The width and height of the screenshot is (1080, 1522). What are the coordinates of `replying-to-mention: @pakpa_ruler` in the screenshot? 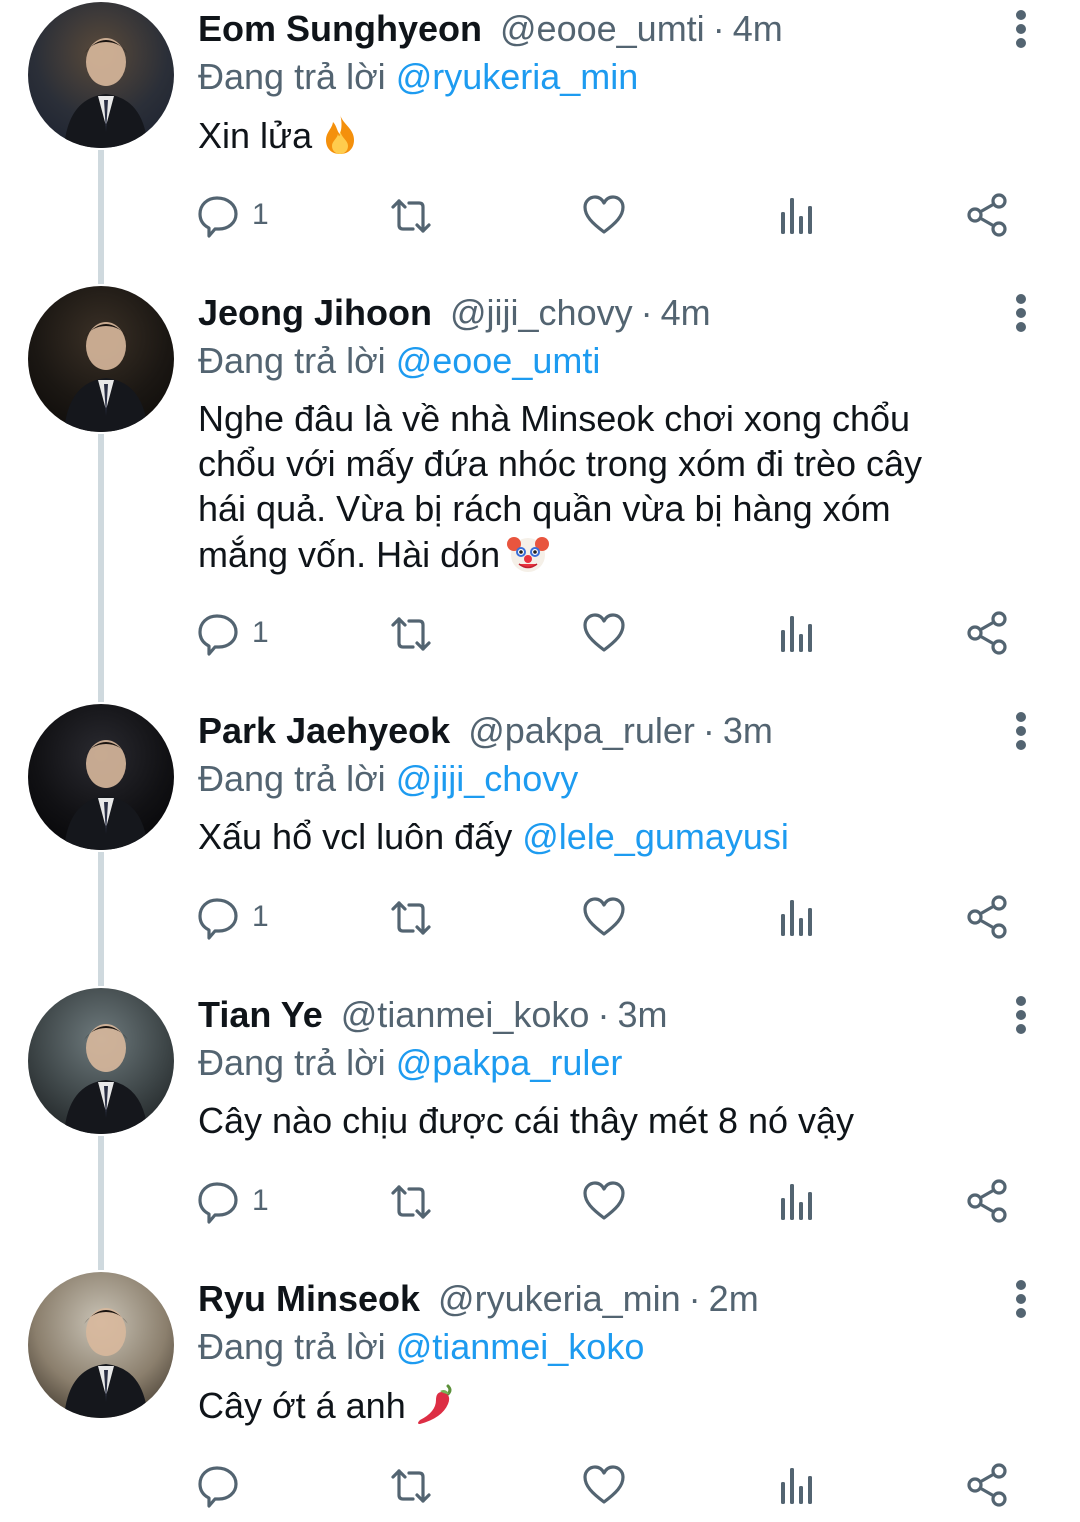 It's located at (509, 1062).